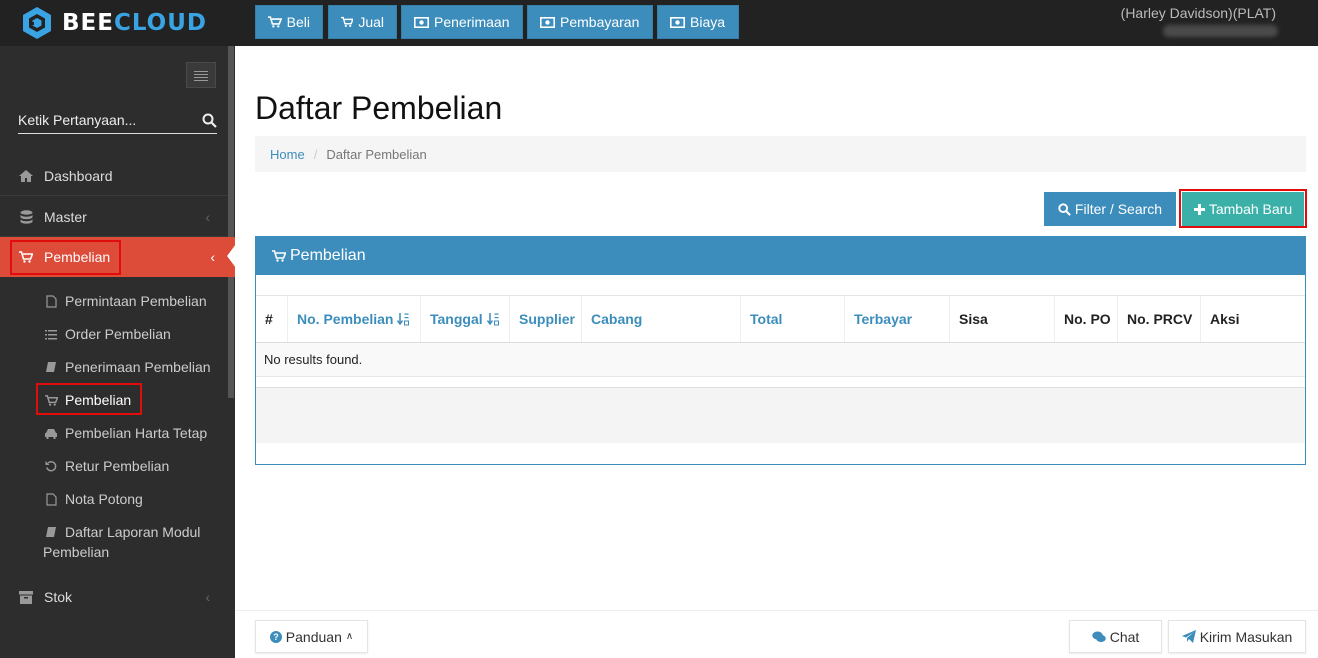  What do you see at coordinates (465, 319) in the screenshot?
I see `column-header-tanggal: Tanggal` at bounding box center [465, 319].